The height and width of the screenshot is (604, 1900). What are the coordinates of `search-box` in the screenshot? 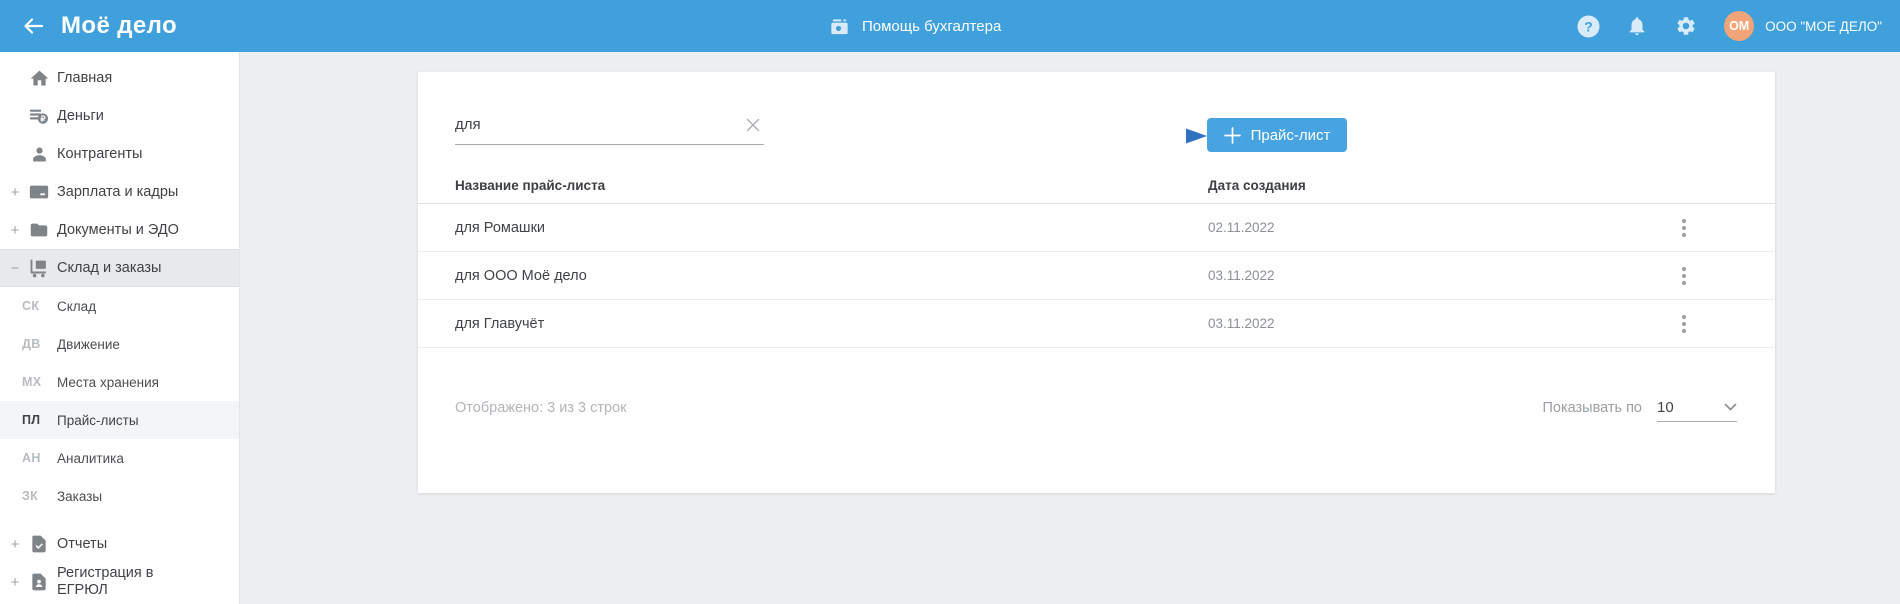 It's located at (609, 125).